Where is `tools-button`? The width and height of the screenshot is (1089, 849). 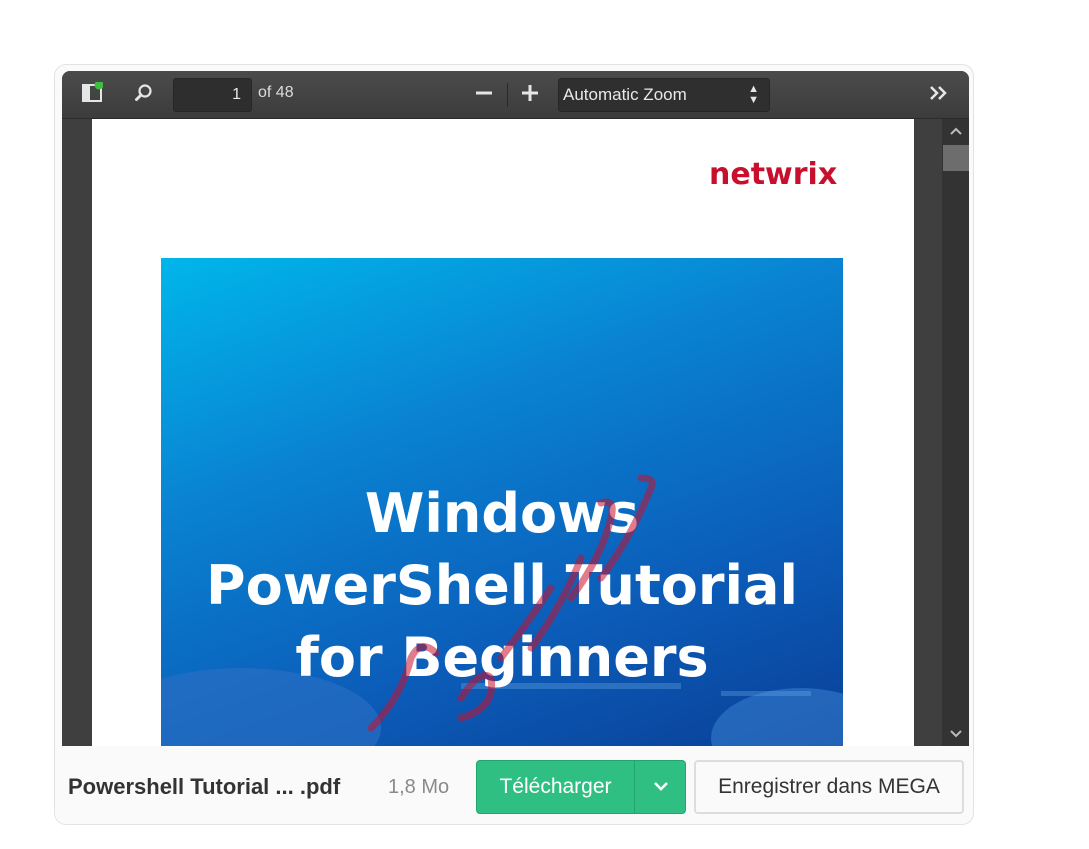 tools-button is located at coordinates (939, 95).